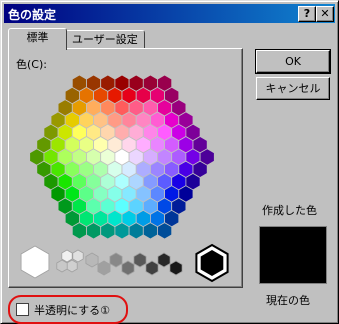 This screenshot has width=339, height=324. I want to click on translucent-label: 半透明にする①, so click(72, 310).